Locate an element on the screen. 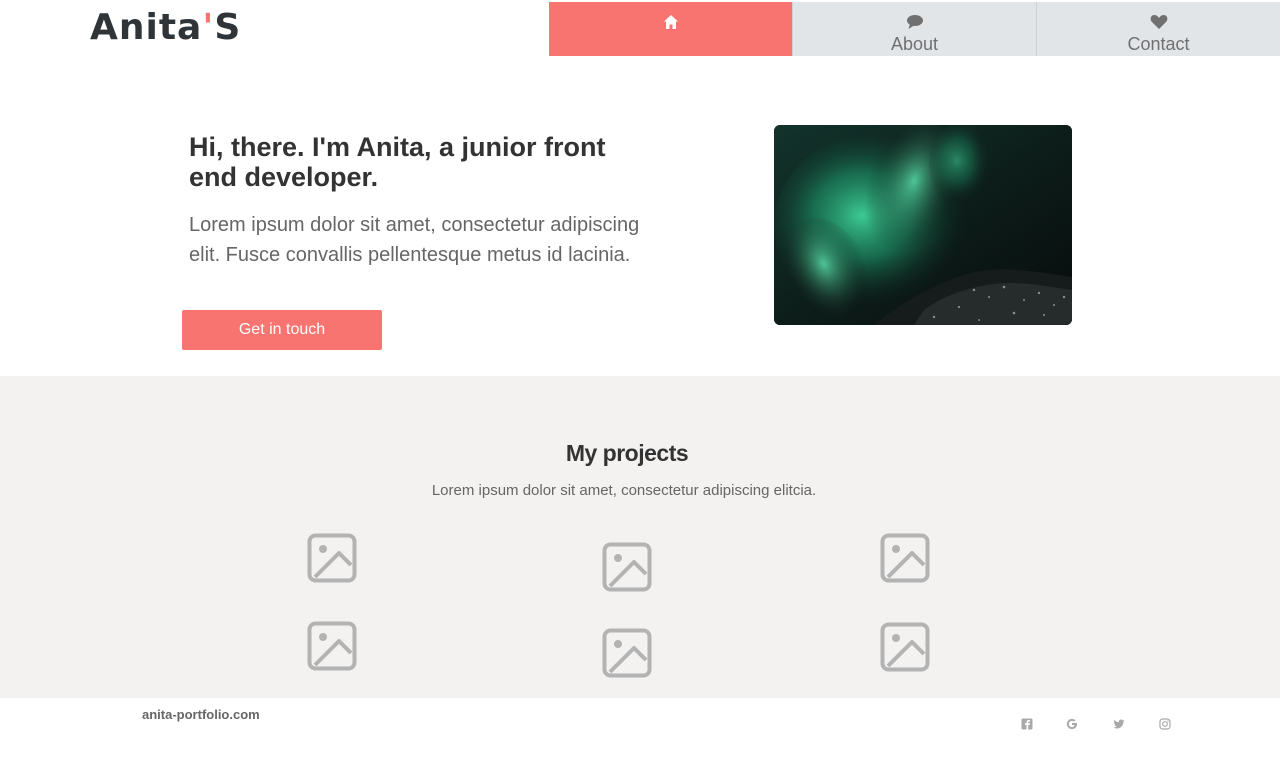 This screenshot has width=1280, height=768. footer-site-link: anita-portfolio.com is located at coordinates (201, 714).